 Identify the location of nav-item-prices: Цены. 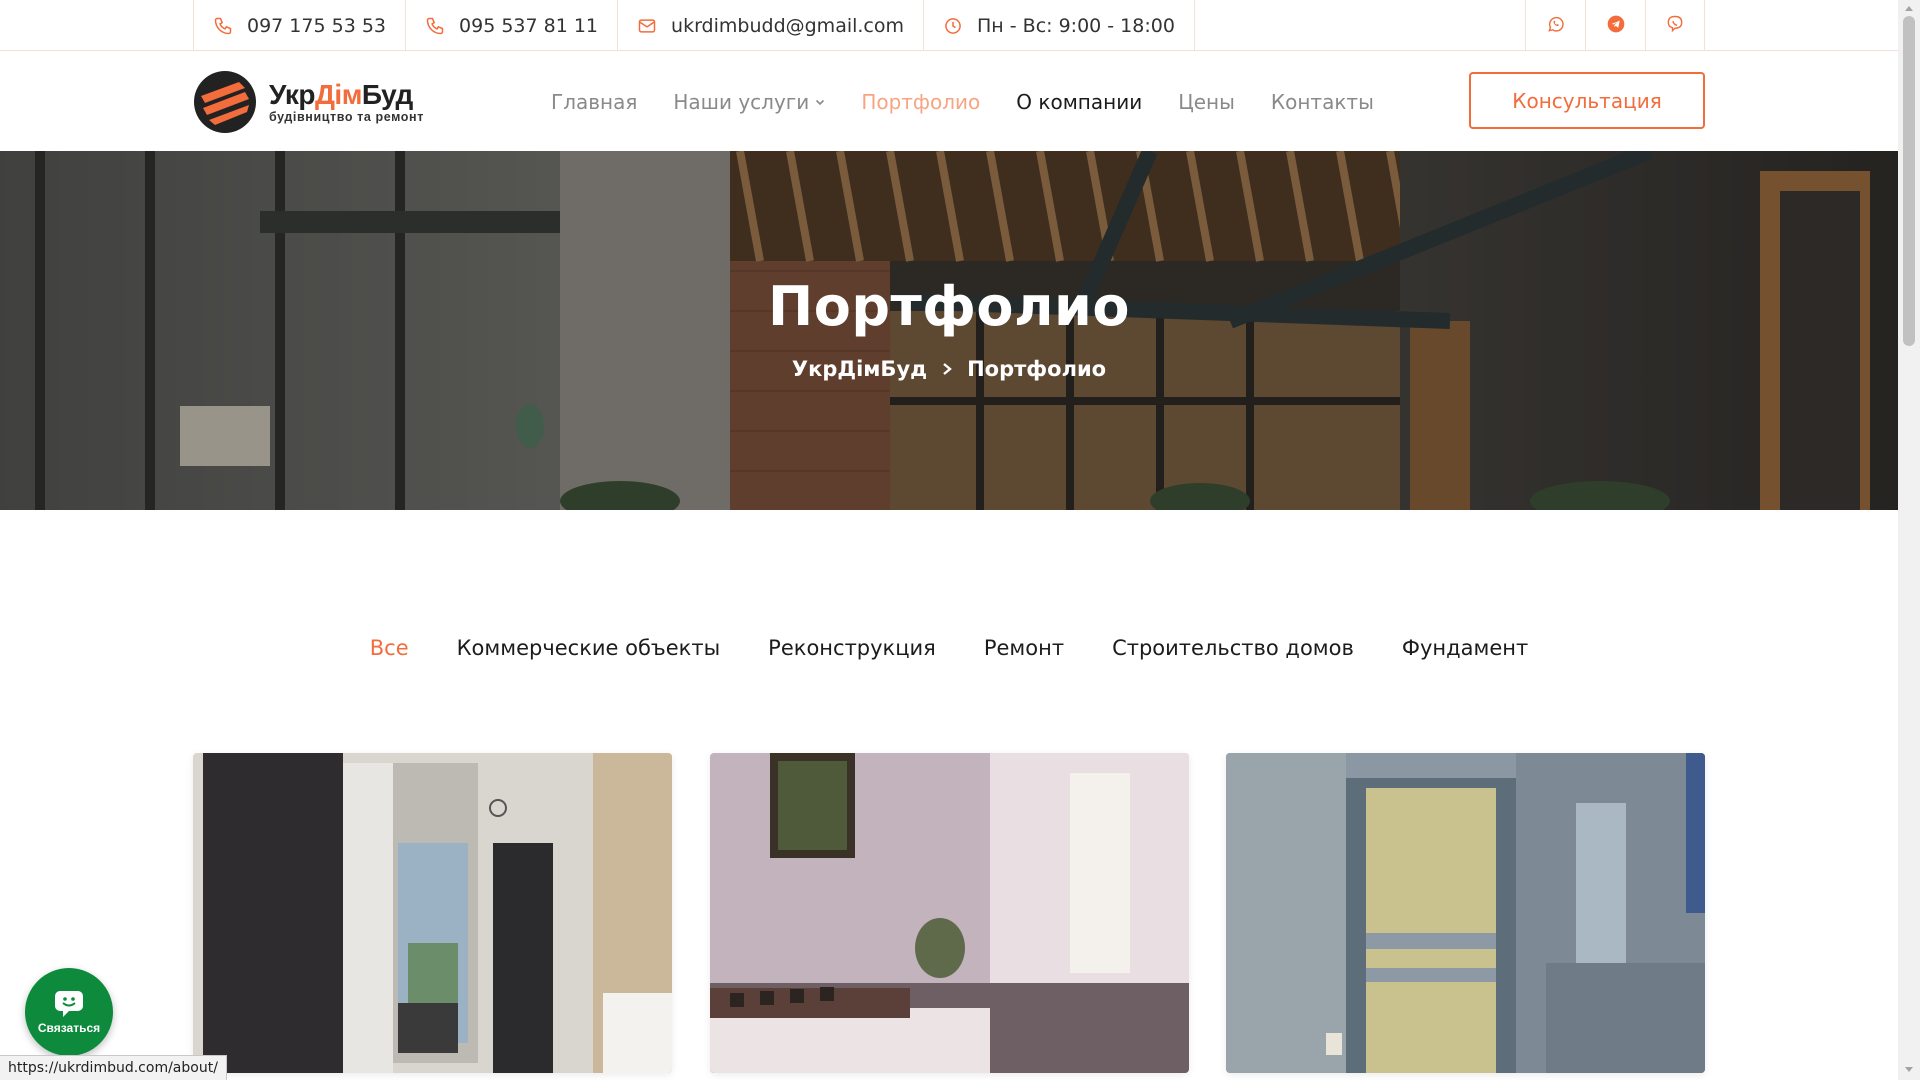
(1206, 102).